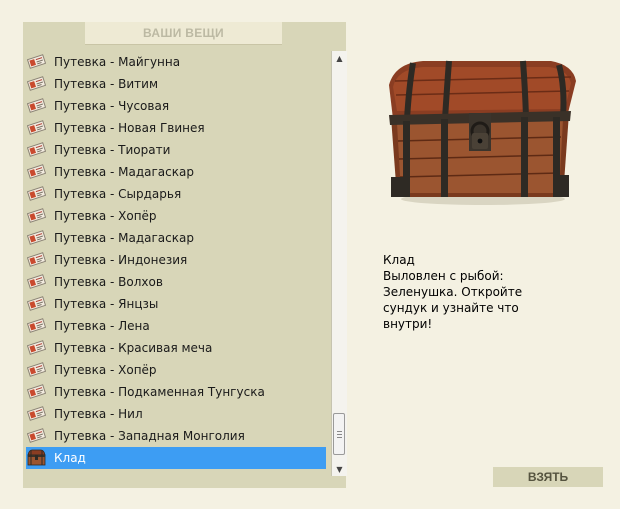  Describe the element at coordinates (98, 414) in the screenshot. I see `list-item-label: Путевка - Нил` at that location.